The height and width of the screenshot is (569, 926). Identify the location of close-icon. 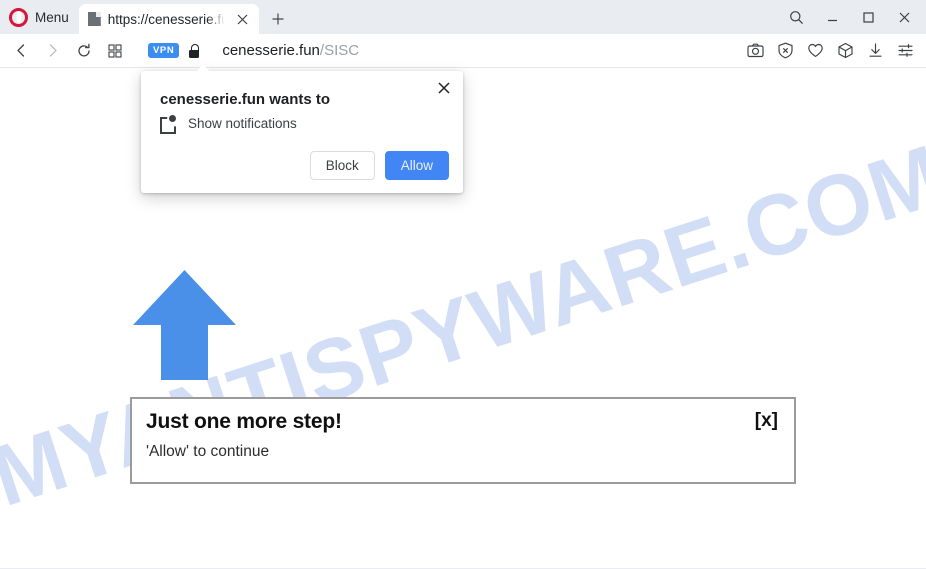
(904, 17).